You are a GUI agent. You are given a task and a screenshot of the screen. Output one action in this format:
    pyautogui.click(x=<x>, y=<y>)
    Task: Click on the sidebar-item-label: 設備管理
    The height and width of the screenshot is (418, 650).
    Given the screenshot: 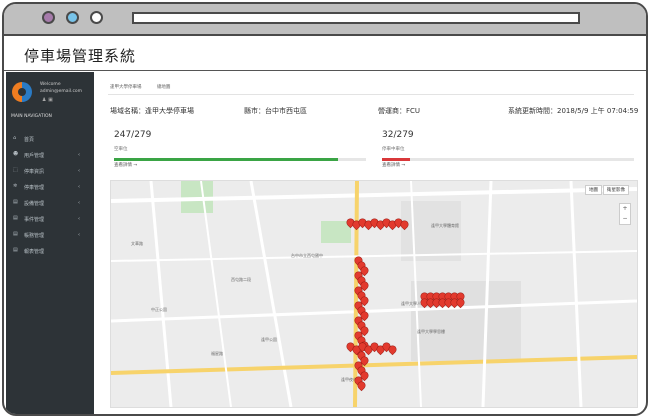 What is the action you would take?
    pyautogui.click(x=34, y=204)
    